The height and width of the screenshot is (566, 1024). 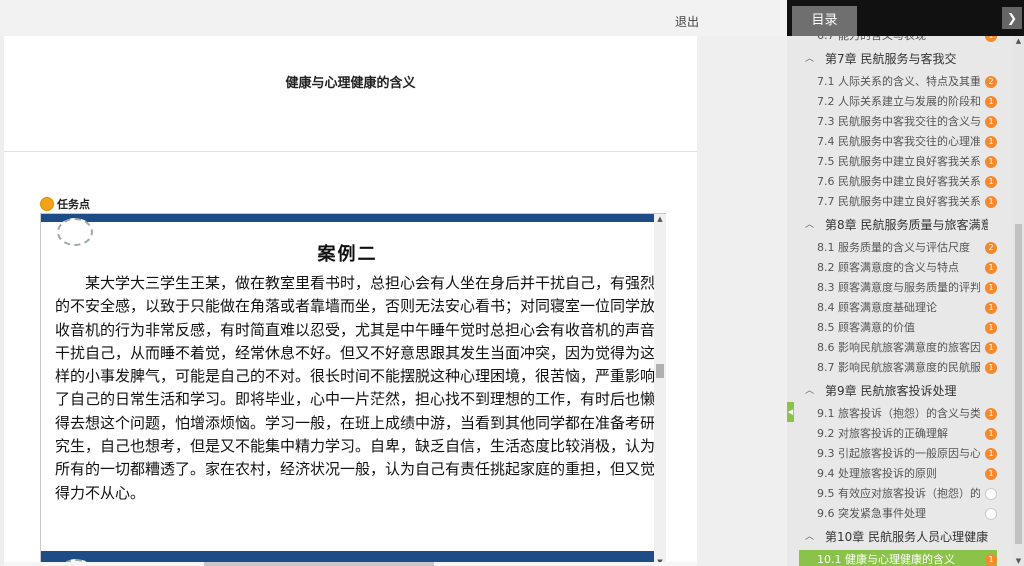 I want to click on toc-item-label: 7.1 人际关系的含义、特点及其重要作用, so click(x=898, y=81).